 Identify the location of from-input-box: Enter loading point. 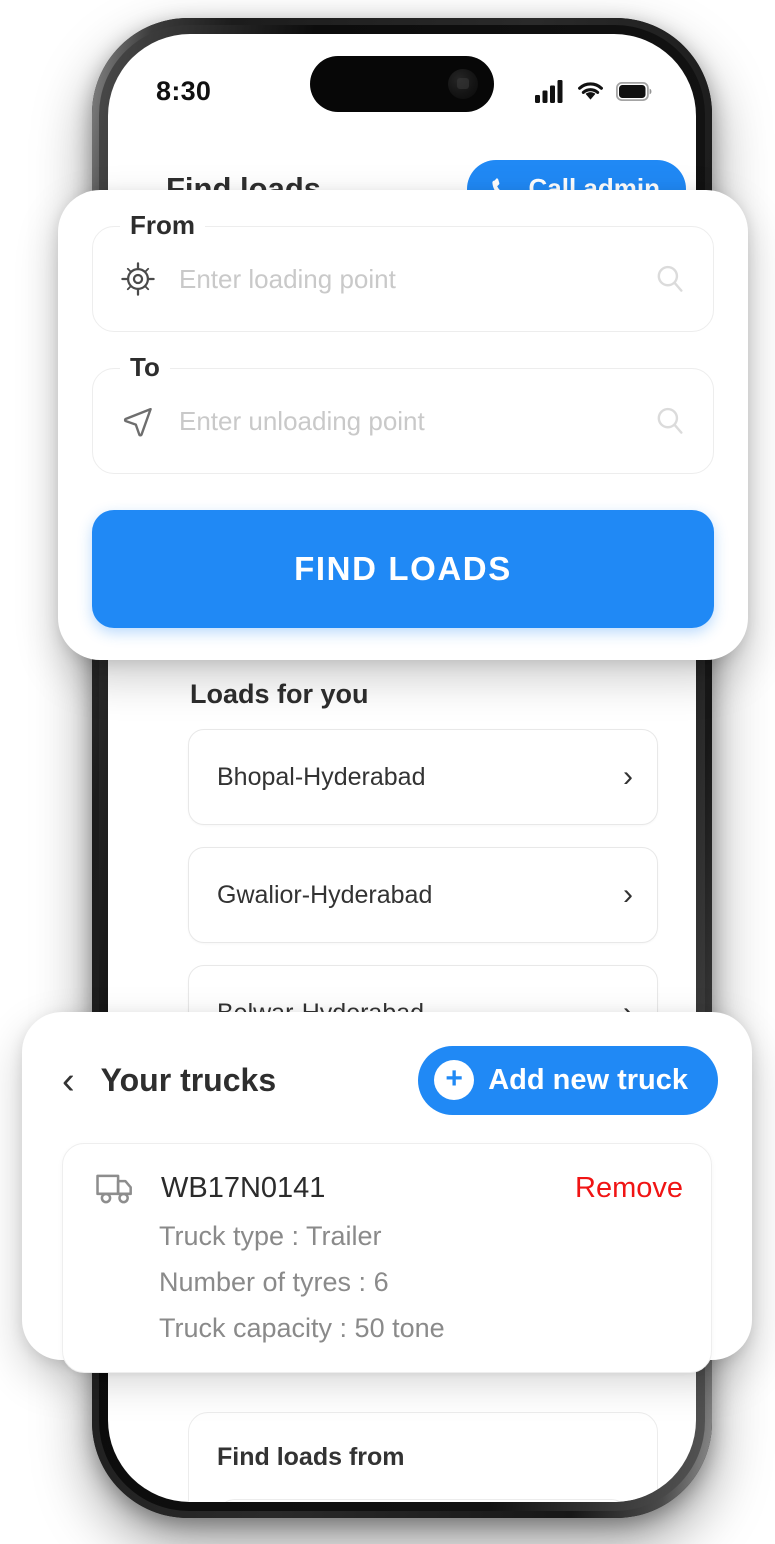
(403, 279).